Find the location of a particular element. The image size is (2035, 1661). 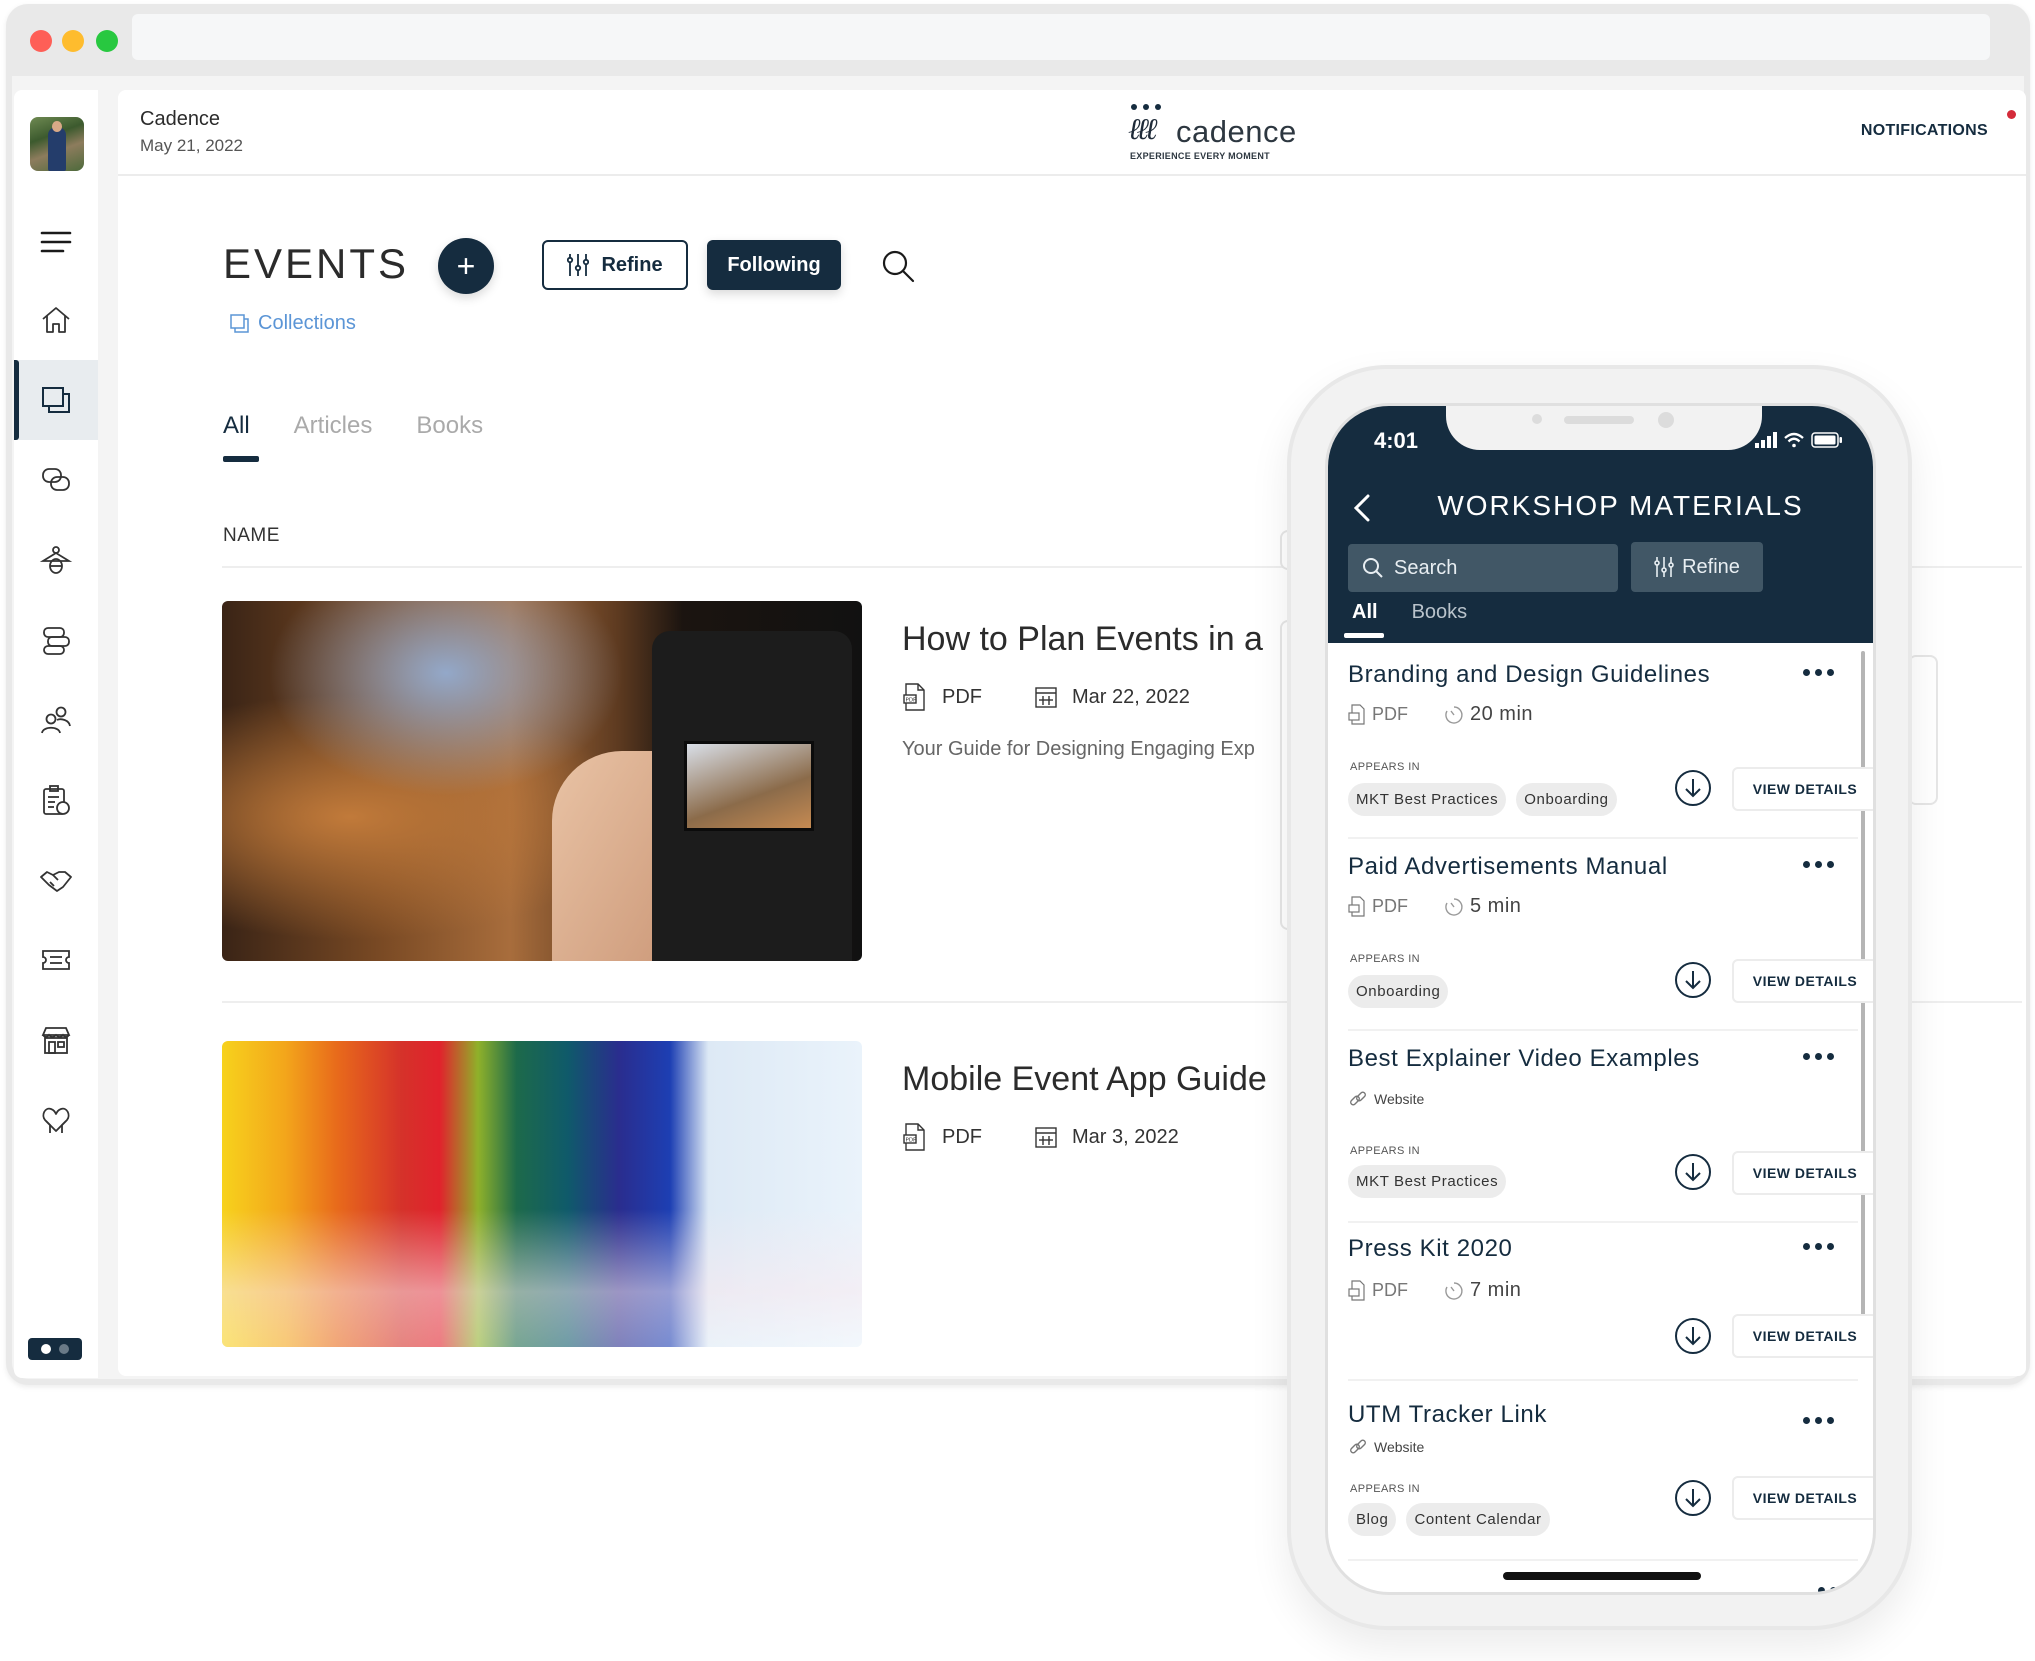

address-bar is located at coordinates (1061, 37).